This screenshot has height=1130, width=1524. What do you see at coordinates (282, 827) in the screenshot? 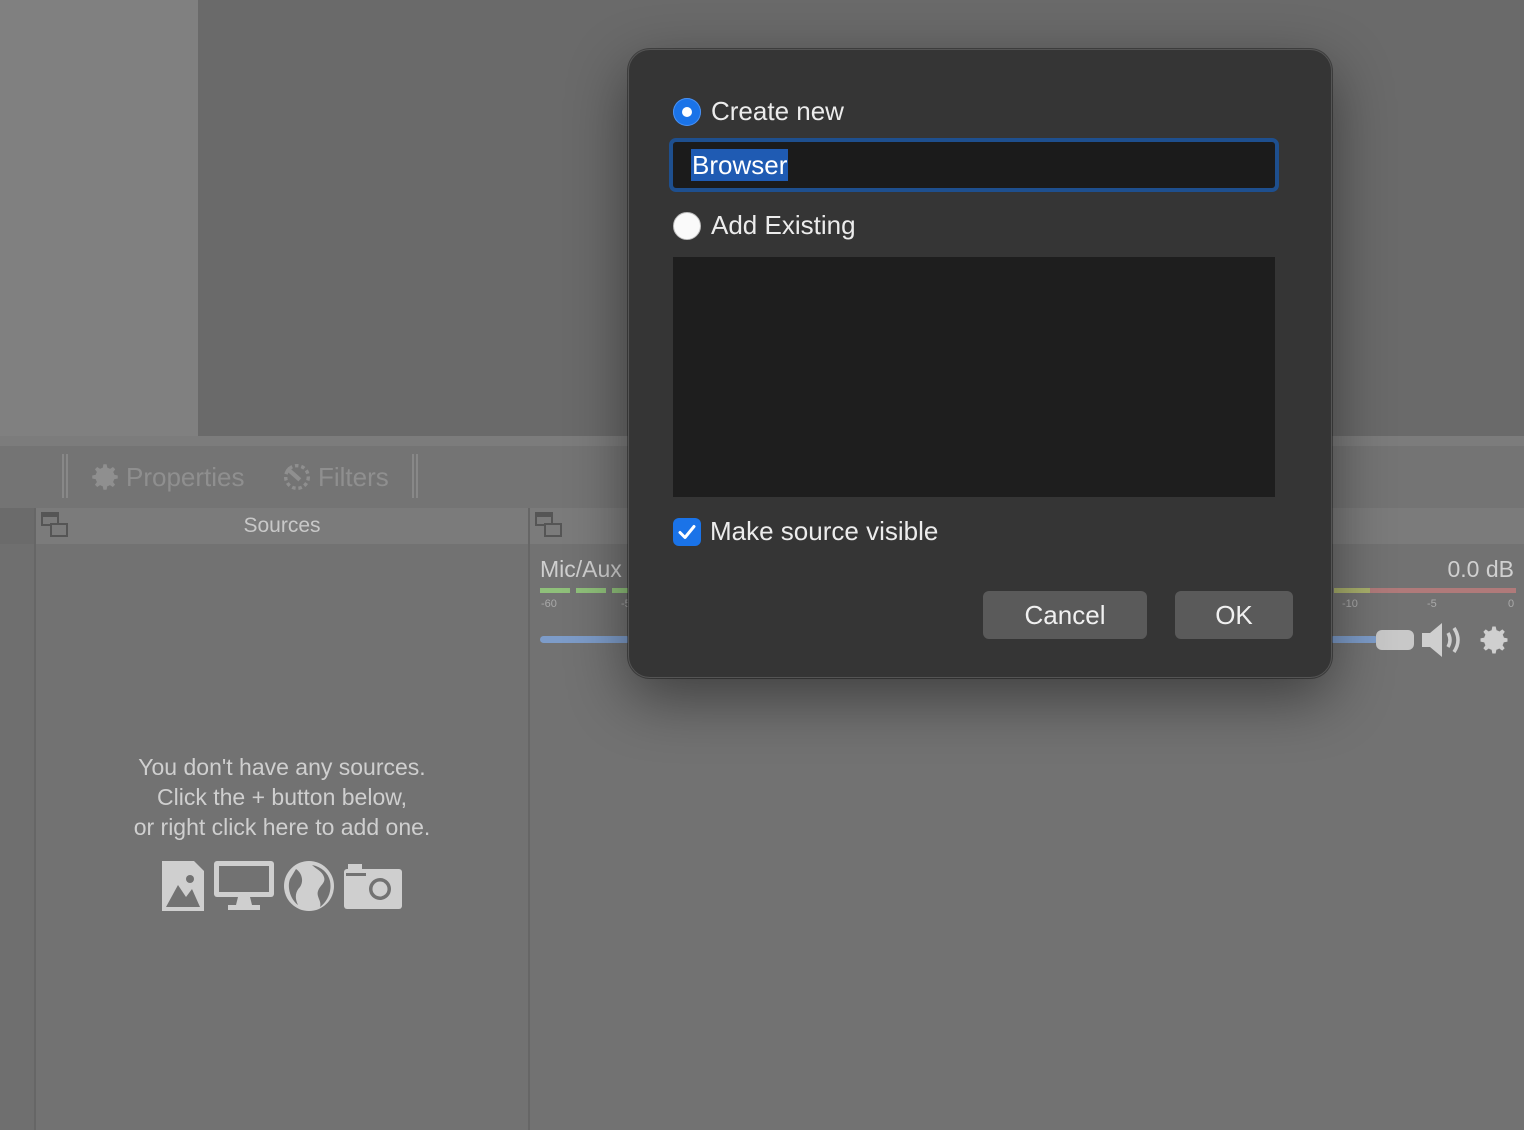
I see `empty-message-line: or right click here to add one.` at bounding box center [282, 827].